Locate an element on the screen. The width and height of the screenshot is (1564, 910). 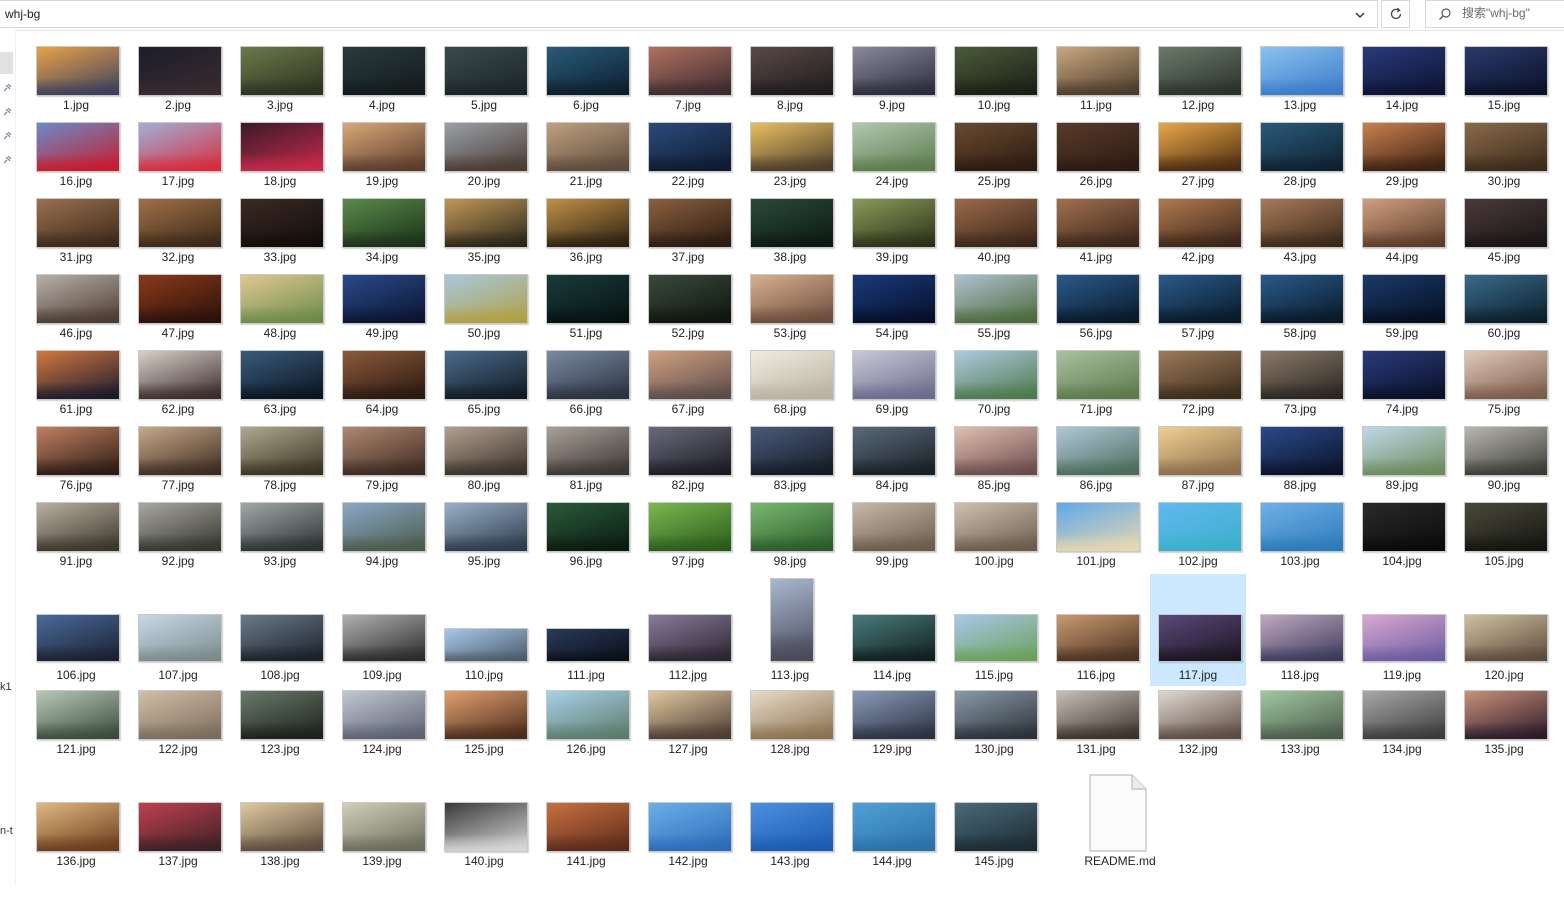
file-name: 132.jpg is located at coordinates (1198, 749).